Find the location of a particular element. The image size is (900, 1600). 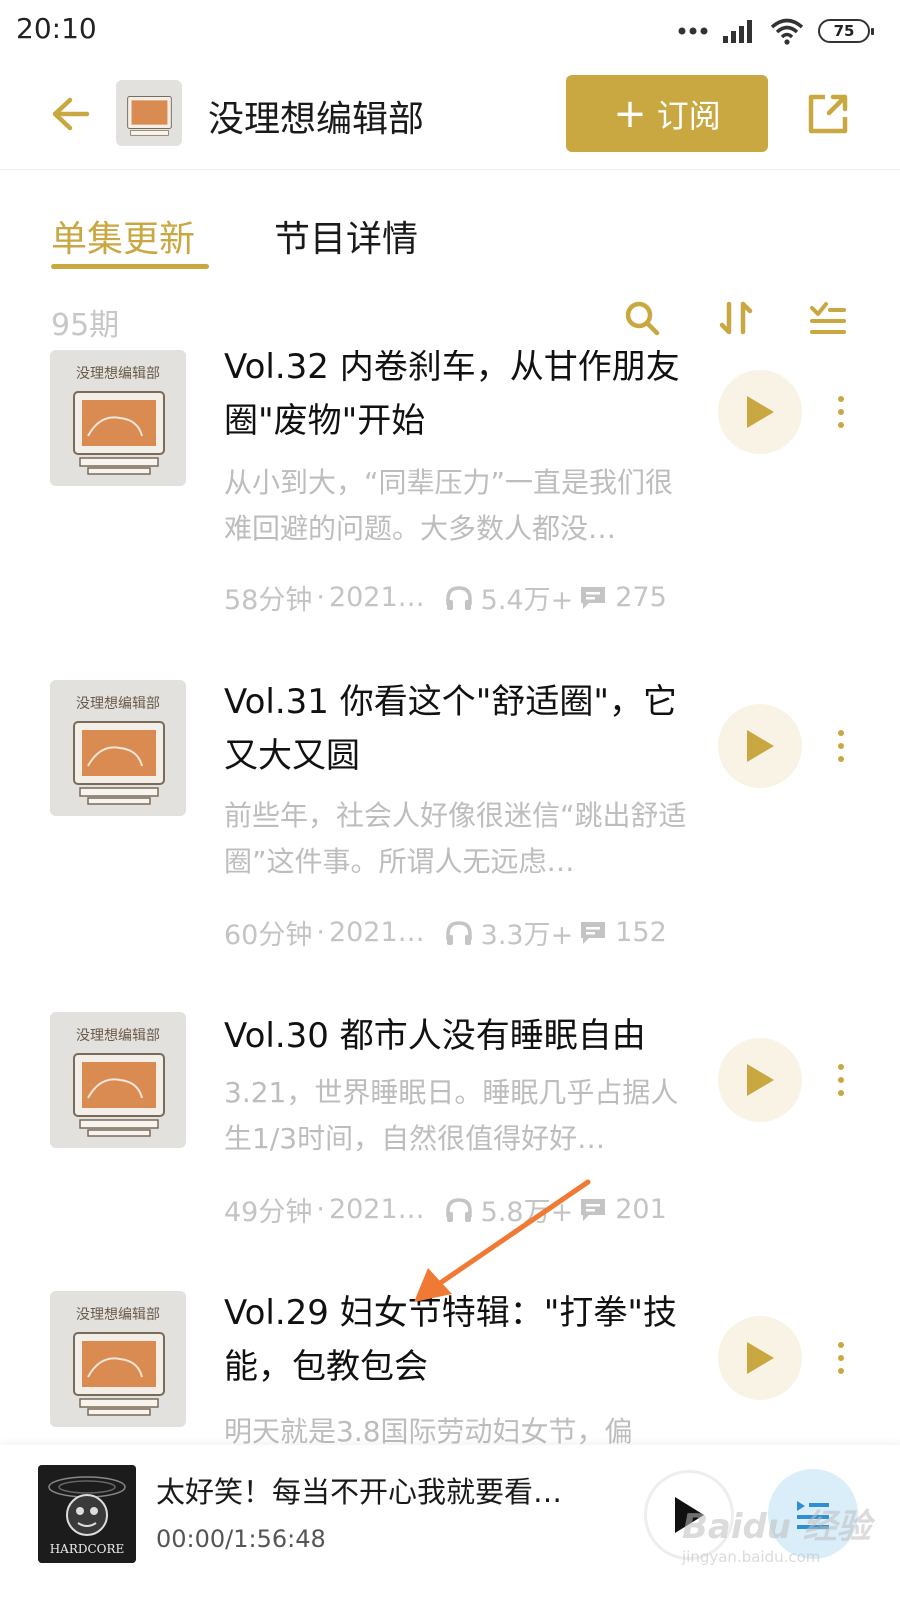

podcast-cover is located at coordinates (149, 113).